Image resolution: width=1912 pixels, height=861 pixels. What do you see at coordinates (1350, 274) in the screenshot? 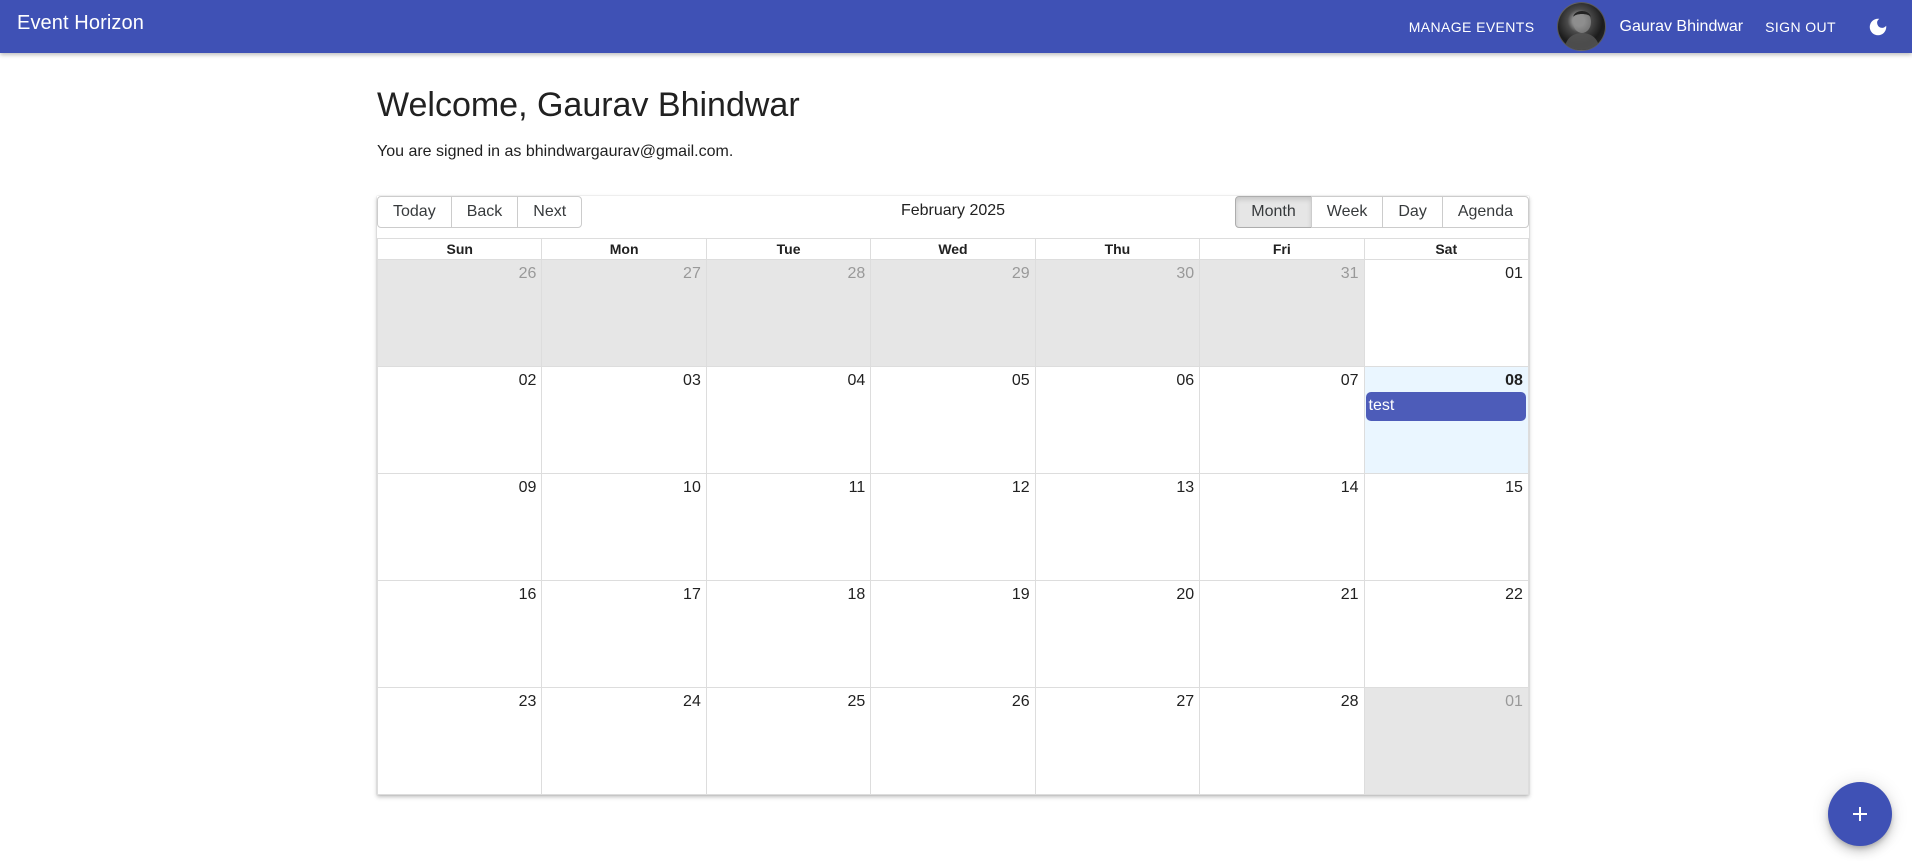
I see `date-number: 31` at bounding box center [1350, 274].